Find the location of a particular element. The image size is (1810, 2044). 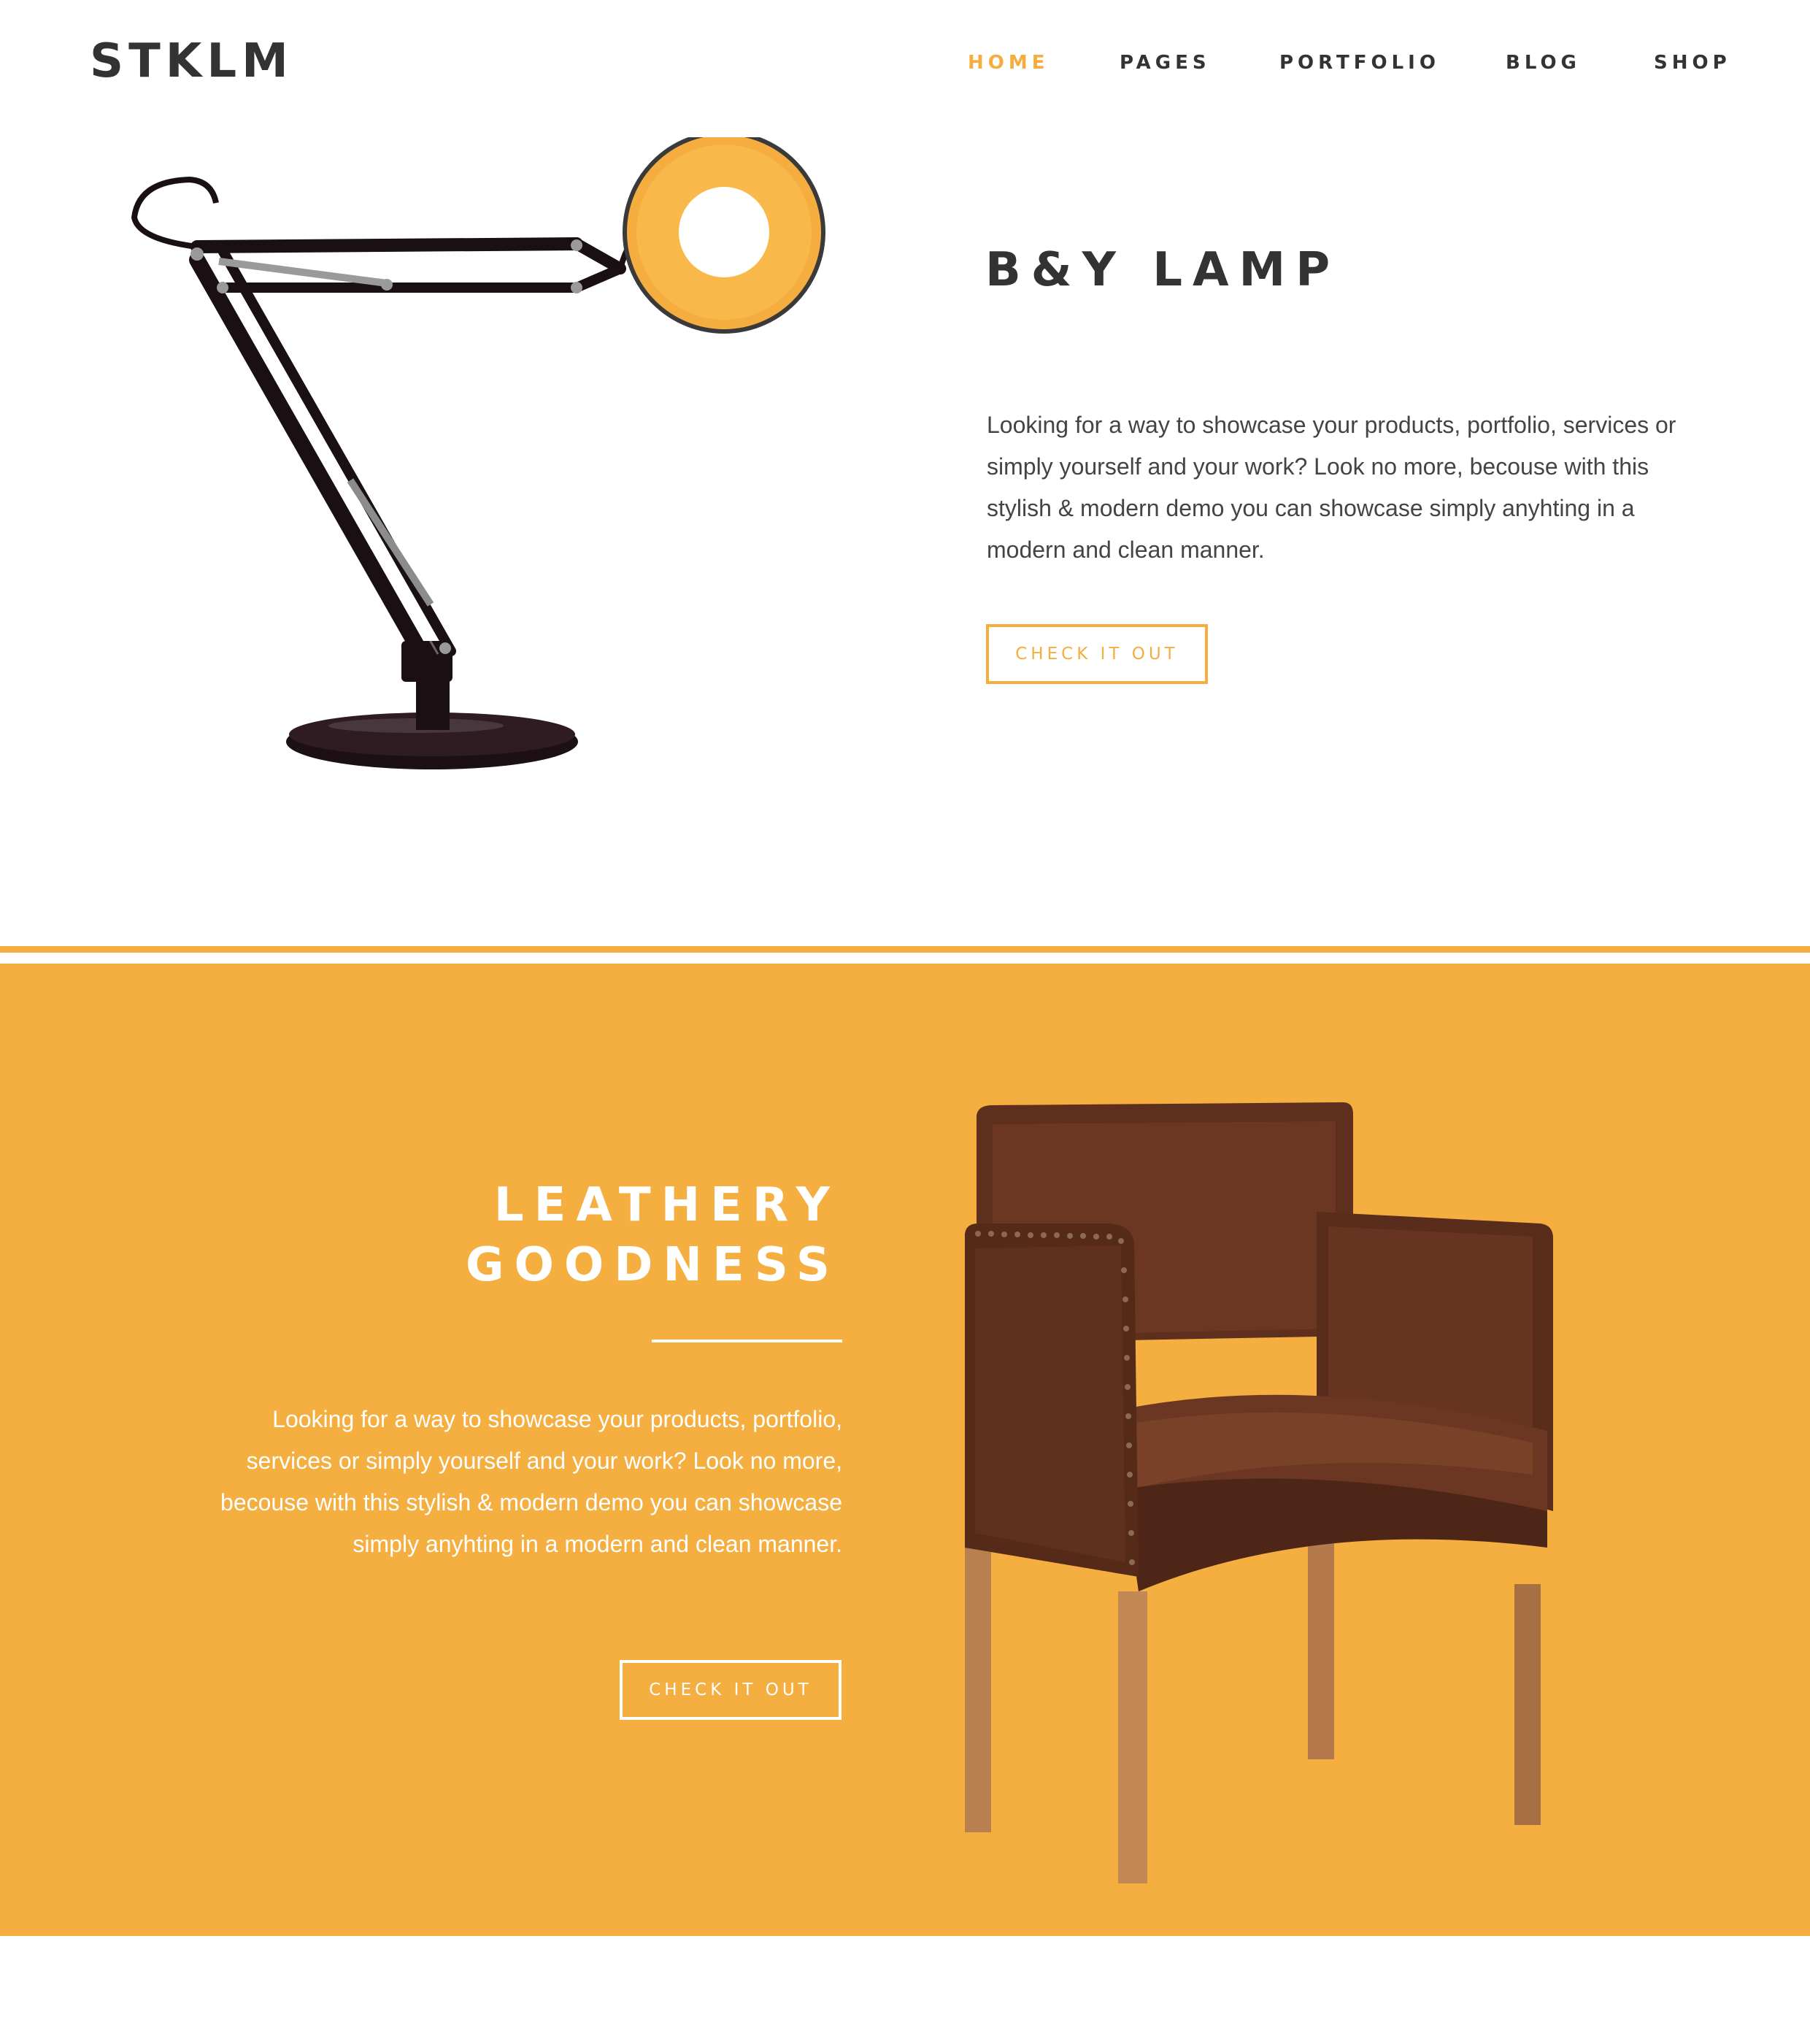

leather-armchair-image is located at coordinates (1259, 1492).